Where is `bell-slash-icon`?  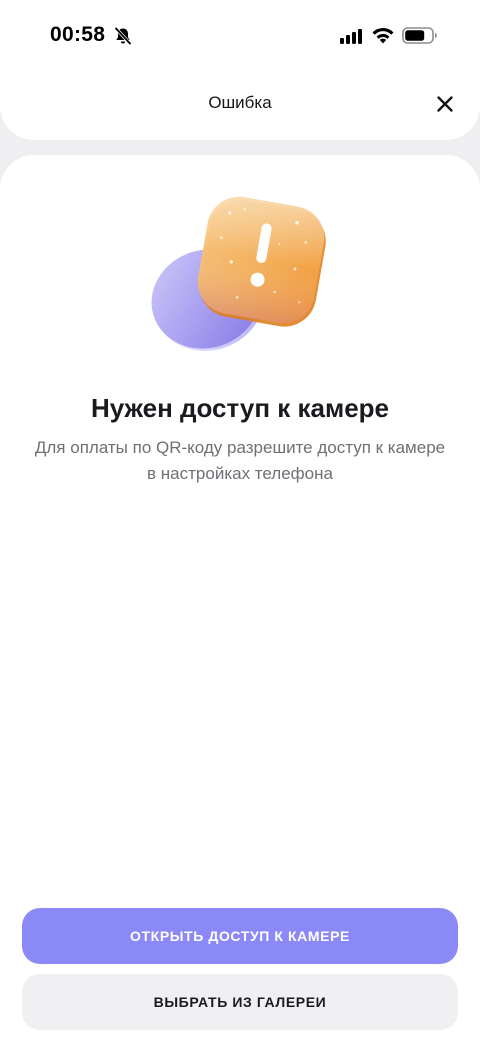
bell-slash-icon is located at coordinates (123, 36).